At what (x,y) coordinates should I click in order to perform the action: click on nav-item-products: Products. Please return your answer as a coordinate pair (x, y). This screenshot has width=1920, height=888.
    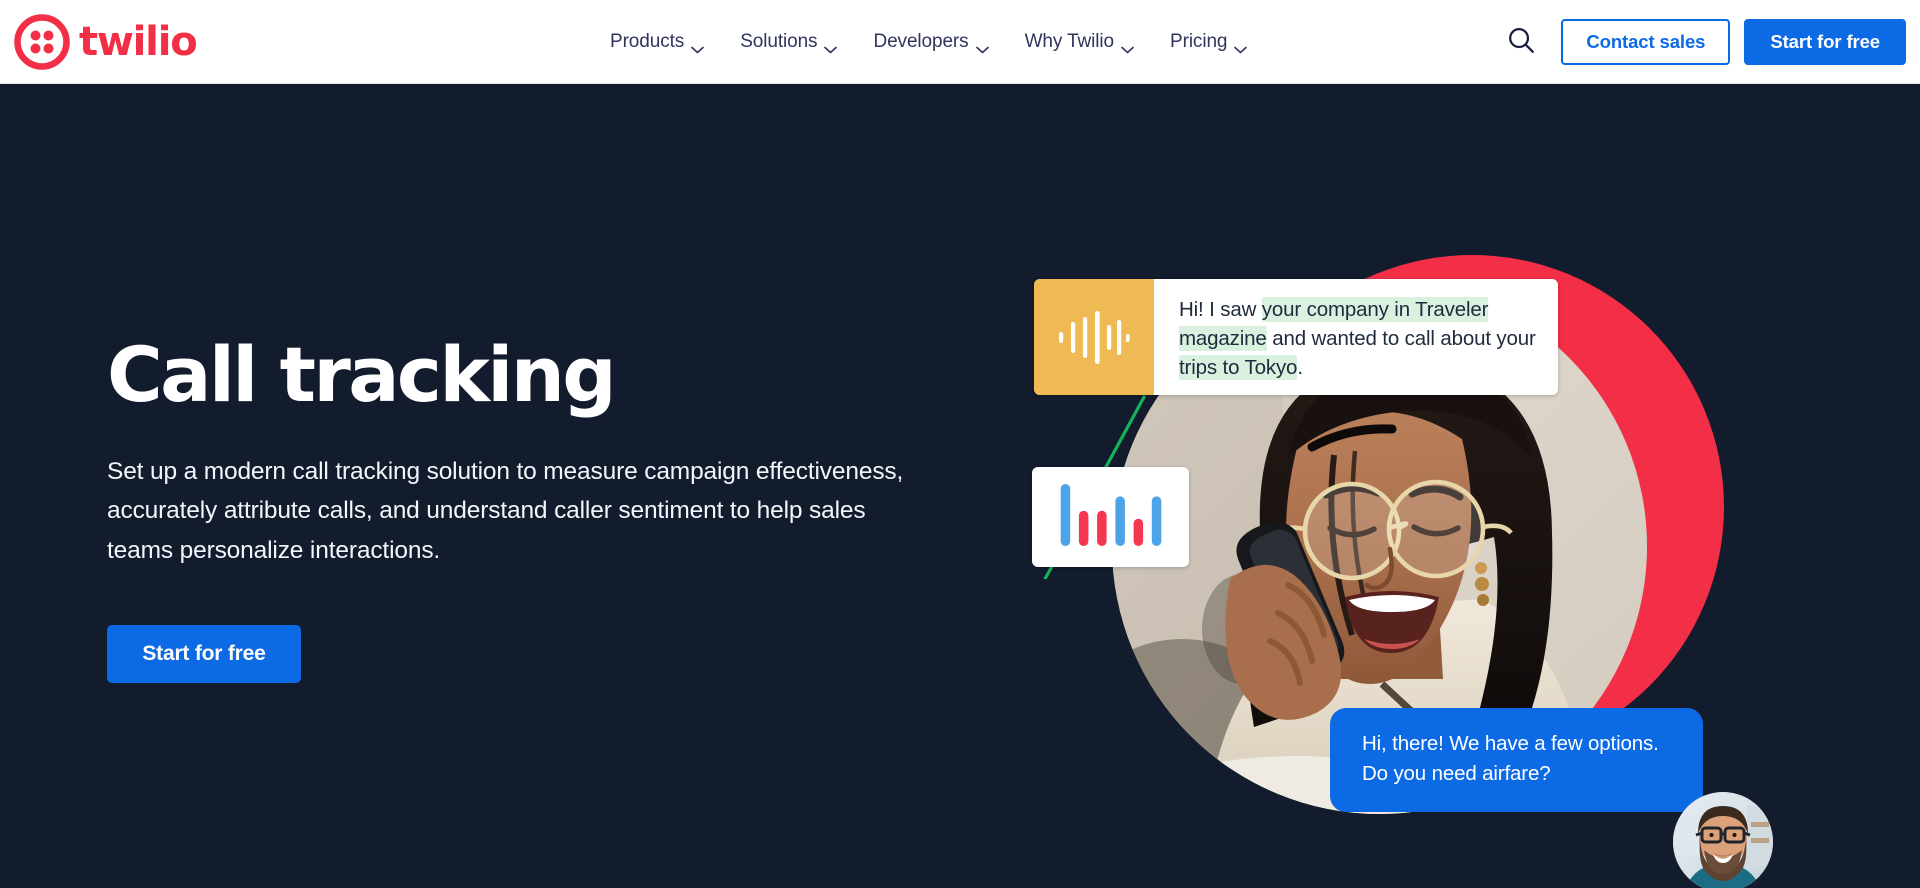
    Looking at the image, I should click on (657, 42).